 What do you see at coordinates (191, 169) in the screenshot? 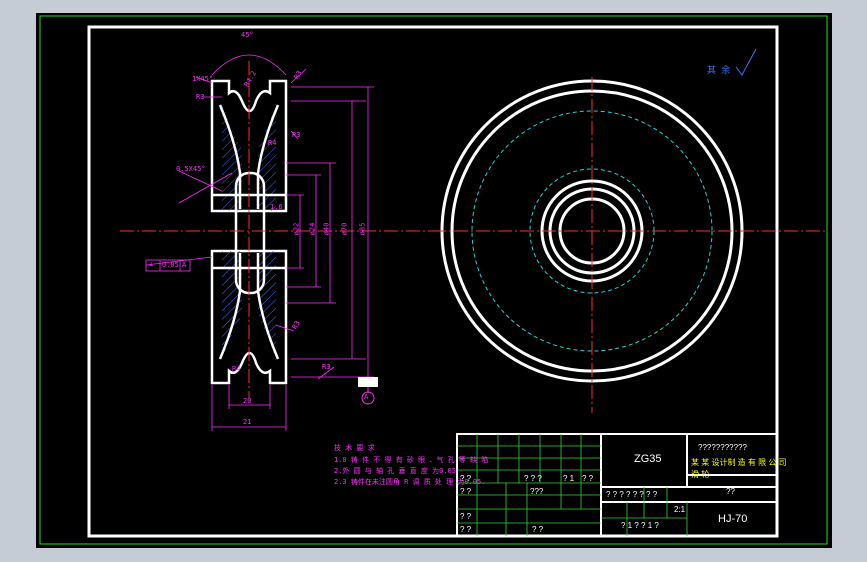
I see `dim-chamfer-2: 0.5X45°` at bounding box center [191, 169].